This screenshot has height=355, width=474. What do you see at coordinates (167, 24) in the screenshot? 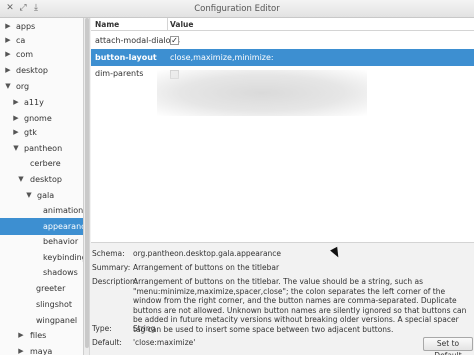
I see `column-separator` at bounding box center [167, 24].